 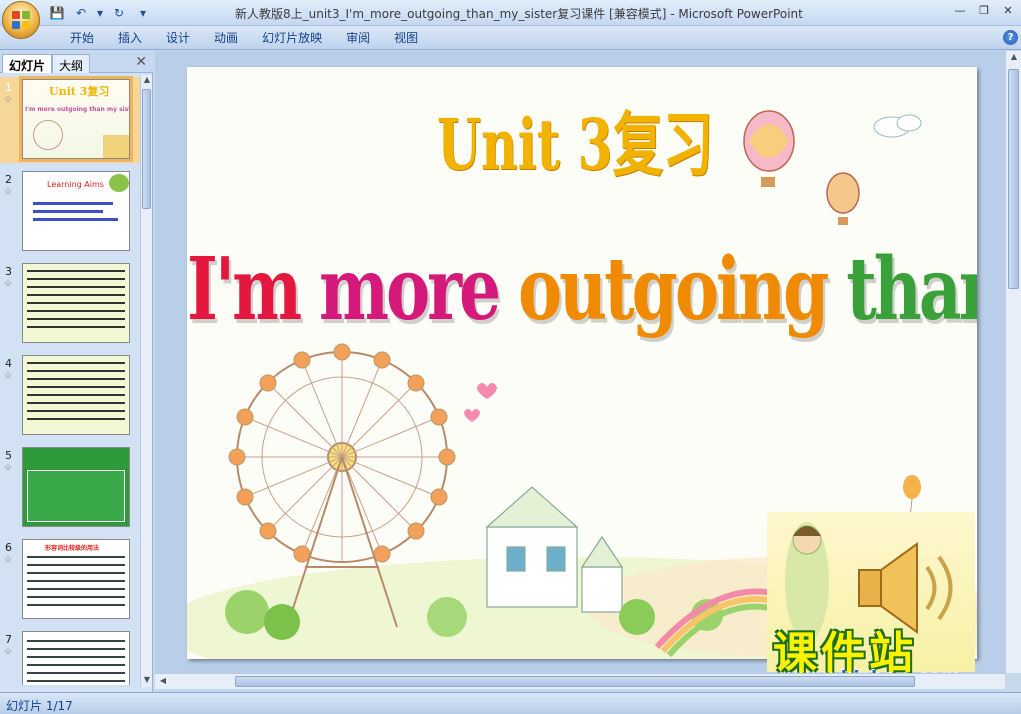 I want to click on pane-close-button: ✕, so click(x=141, y=62).